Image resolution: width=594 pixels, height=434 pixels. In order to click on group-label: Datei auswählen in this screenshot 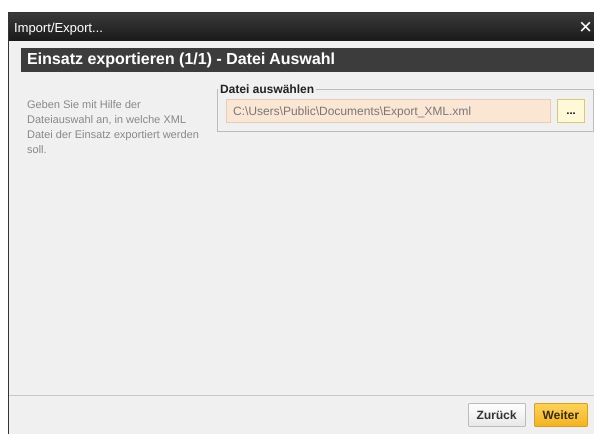, I will do `click(267, 89)`.